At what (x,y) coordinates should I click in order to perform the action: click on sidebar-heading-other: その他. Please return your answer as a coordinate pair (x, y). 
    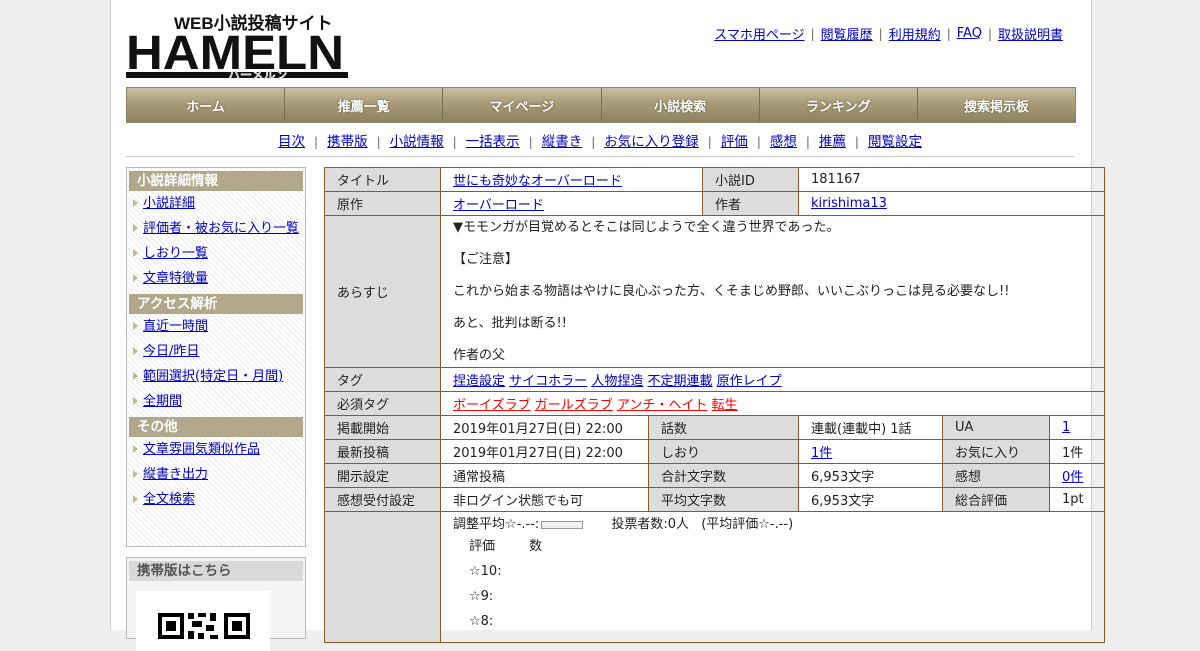
    Looking at the image, I should click on (216, 427).